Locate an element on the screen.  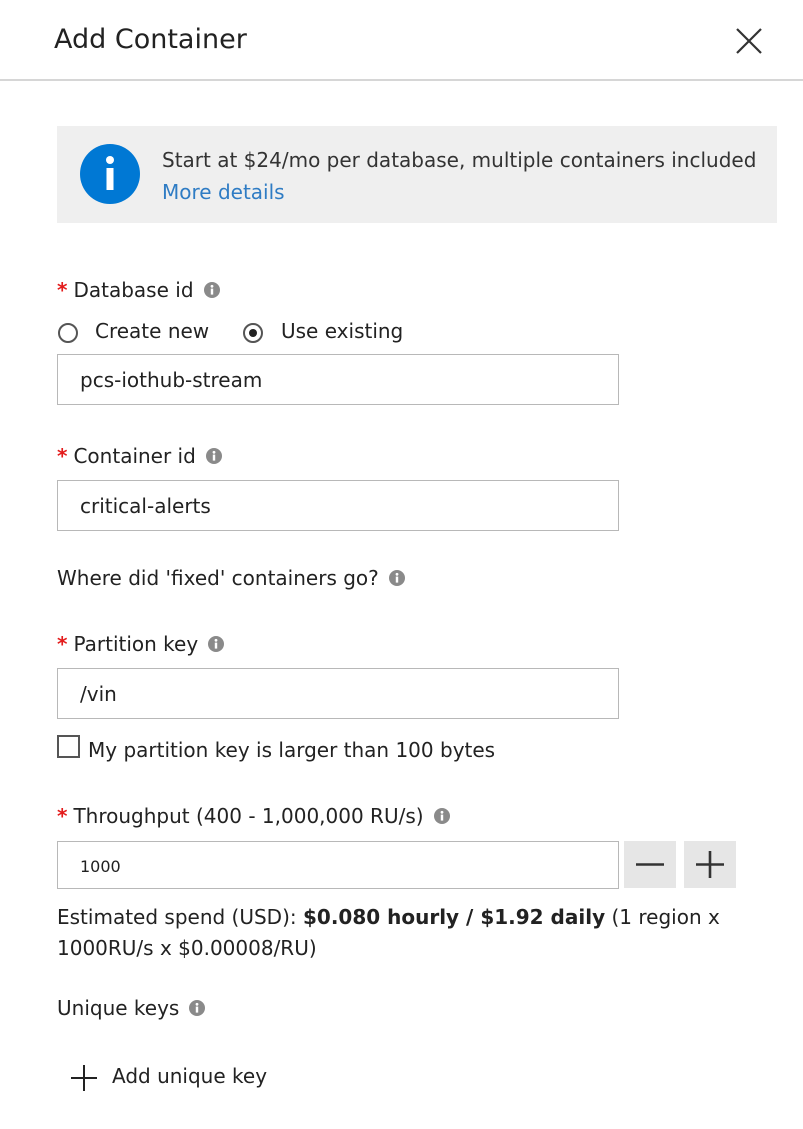
panel-header: Add Container is located at coordinates (401, 40).